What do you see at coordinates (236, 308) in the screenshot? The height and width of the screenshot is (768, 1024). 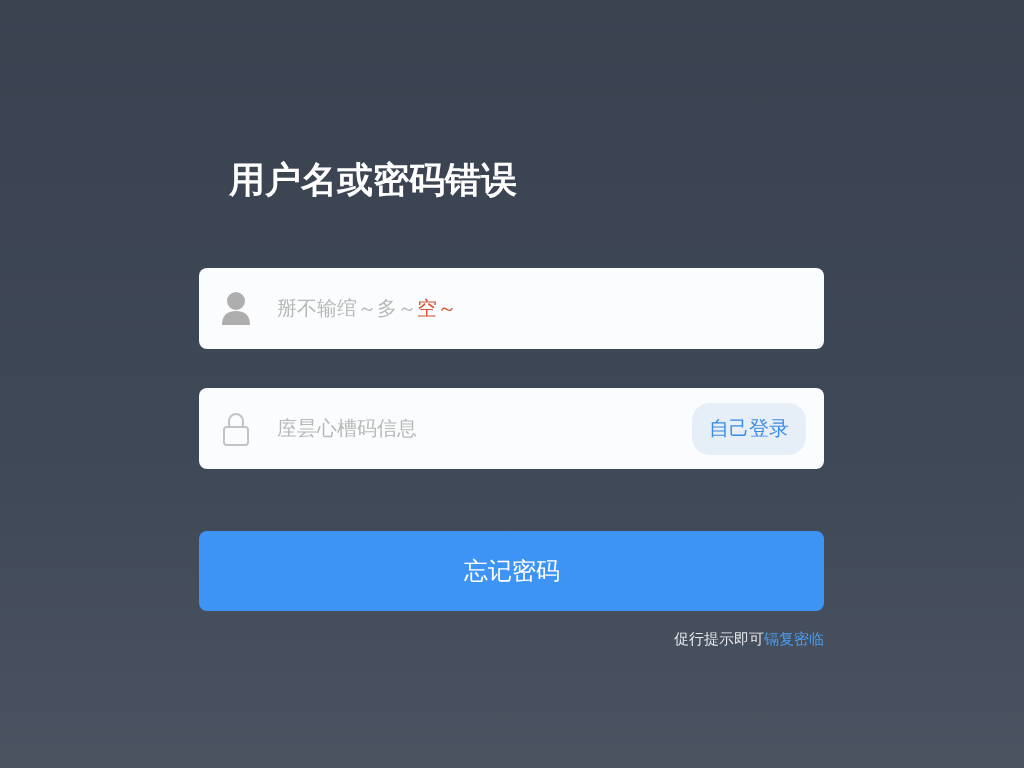 I see `person-icon` at bounding box center [236, 308].